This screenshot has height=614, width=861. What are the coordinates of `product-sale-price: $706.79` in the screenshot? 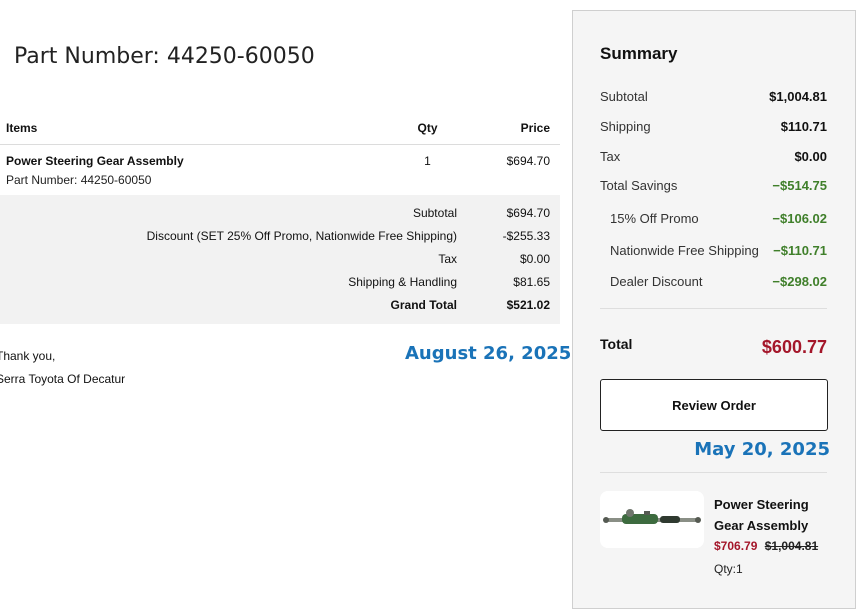 It's located at (736, 546).